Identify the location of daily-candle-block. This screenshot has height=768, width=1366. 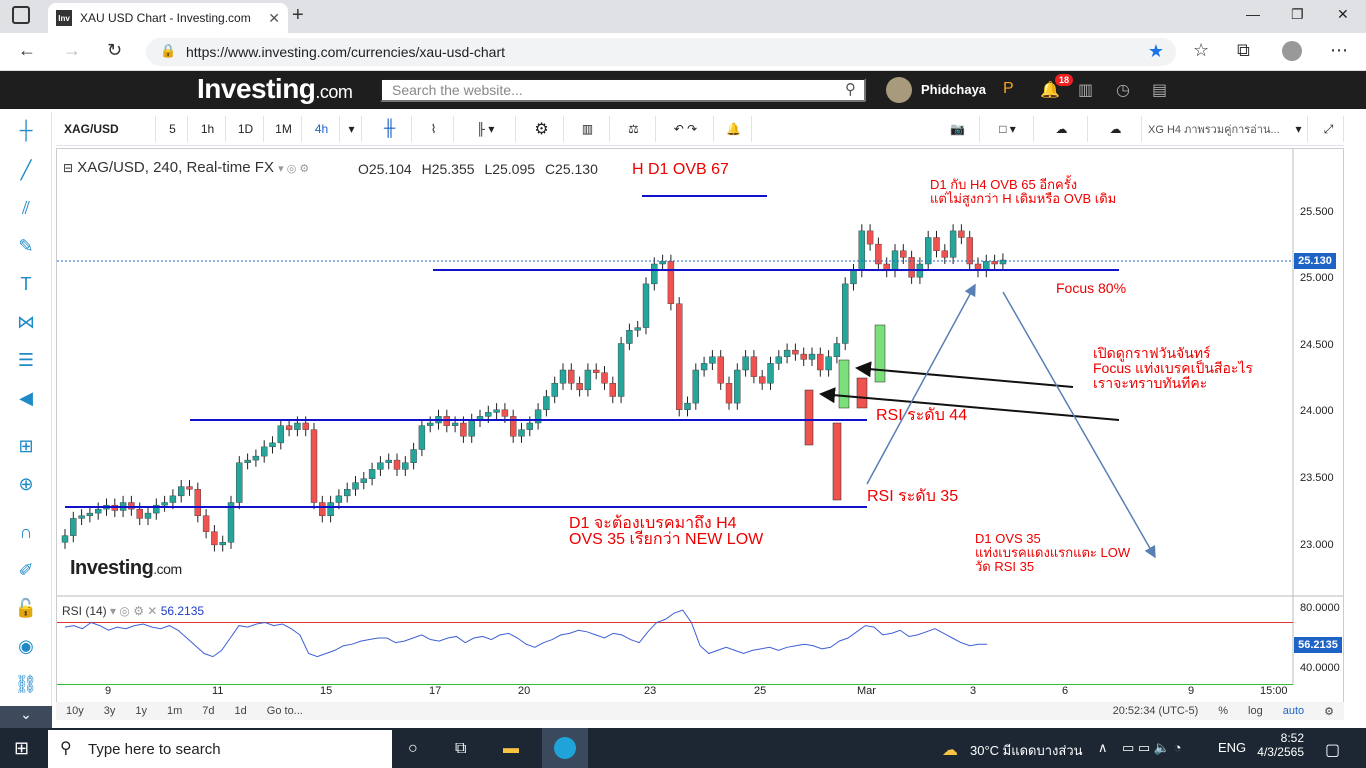
(837, 461).